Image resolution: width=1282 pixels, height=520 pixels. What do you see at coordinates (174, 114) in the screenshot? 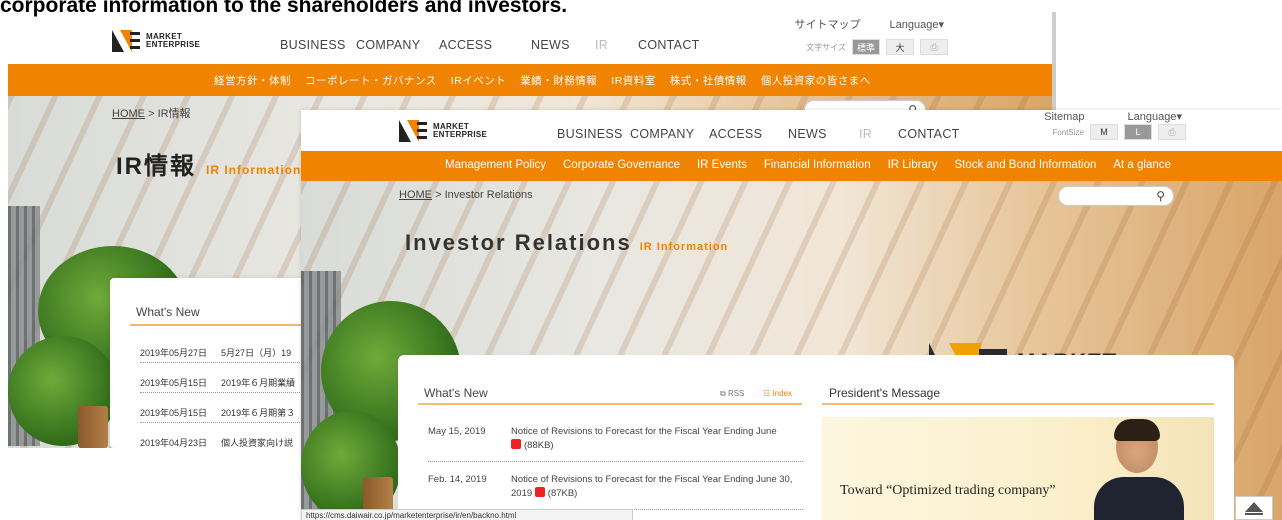
I see `breadcrumb-current: IR情報` at bounding box center [174, 114].